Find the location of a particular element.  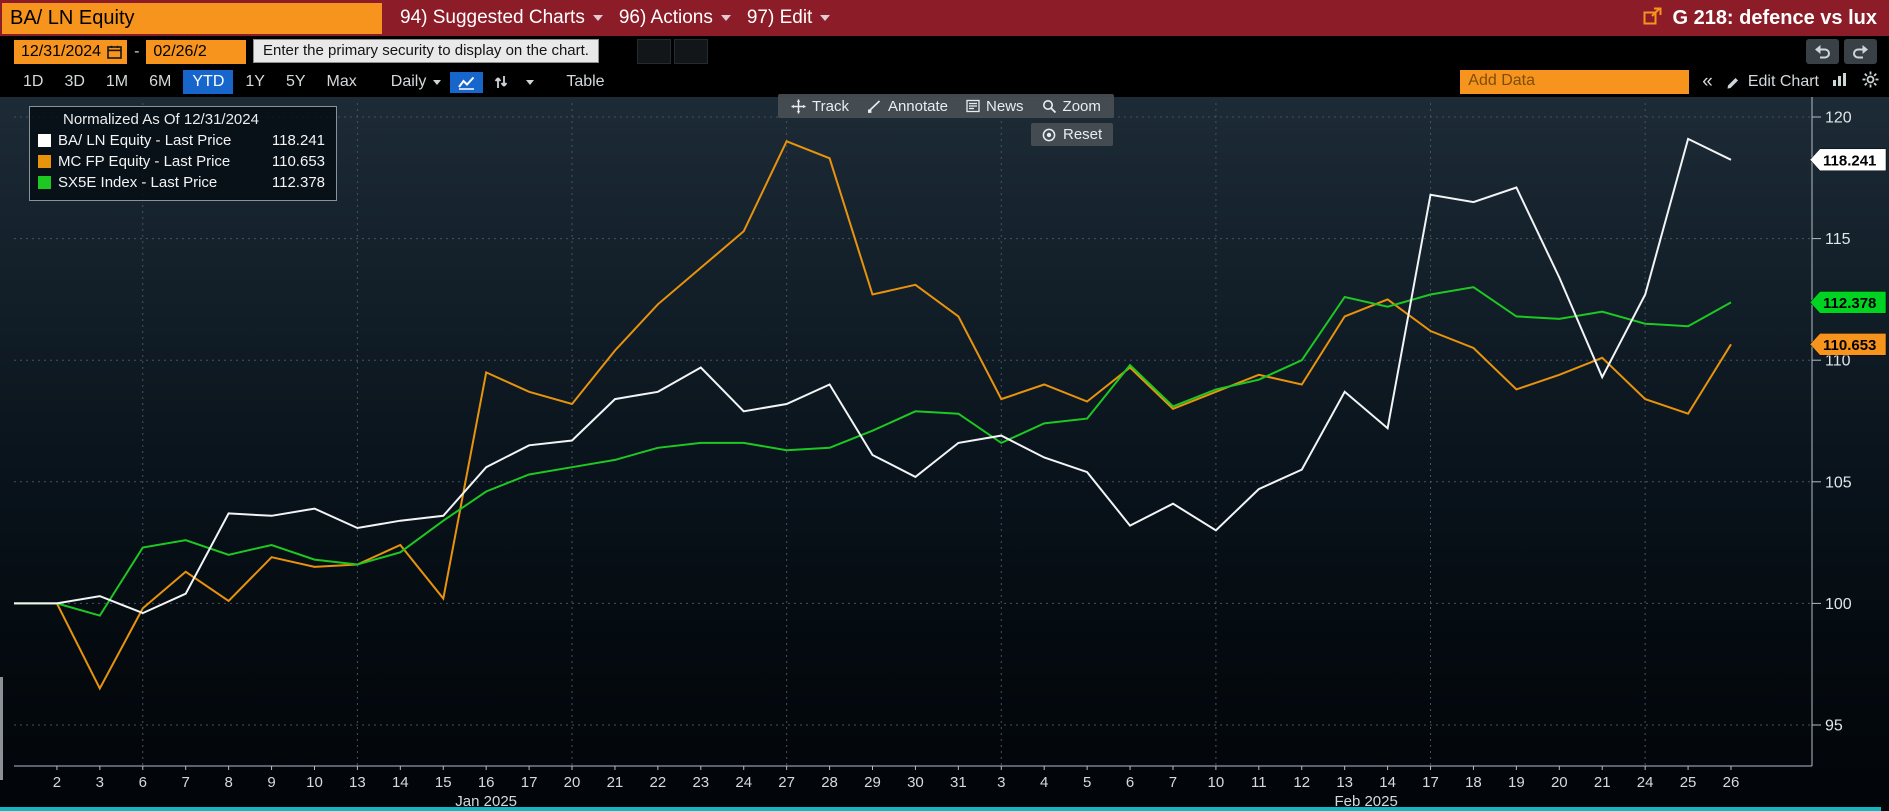

bottom-accent-bar is located at coordinates (940, 809).